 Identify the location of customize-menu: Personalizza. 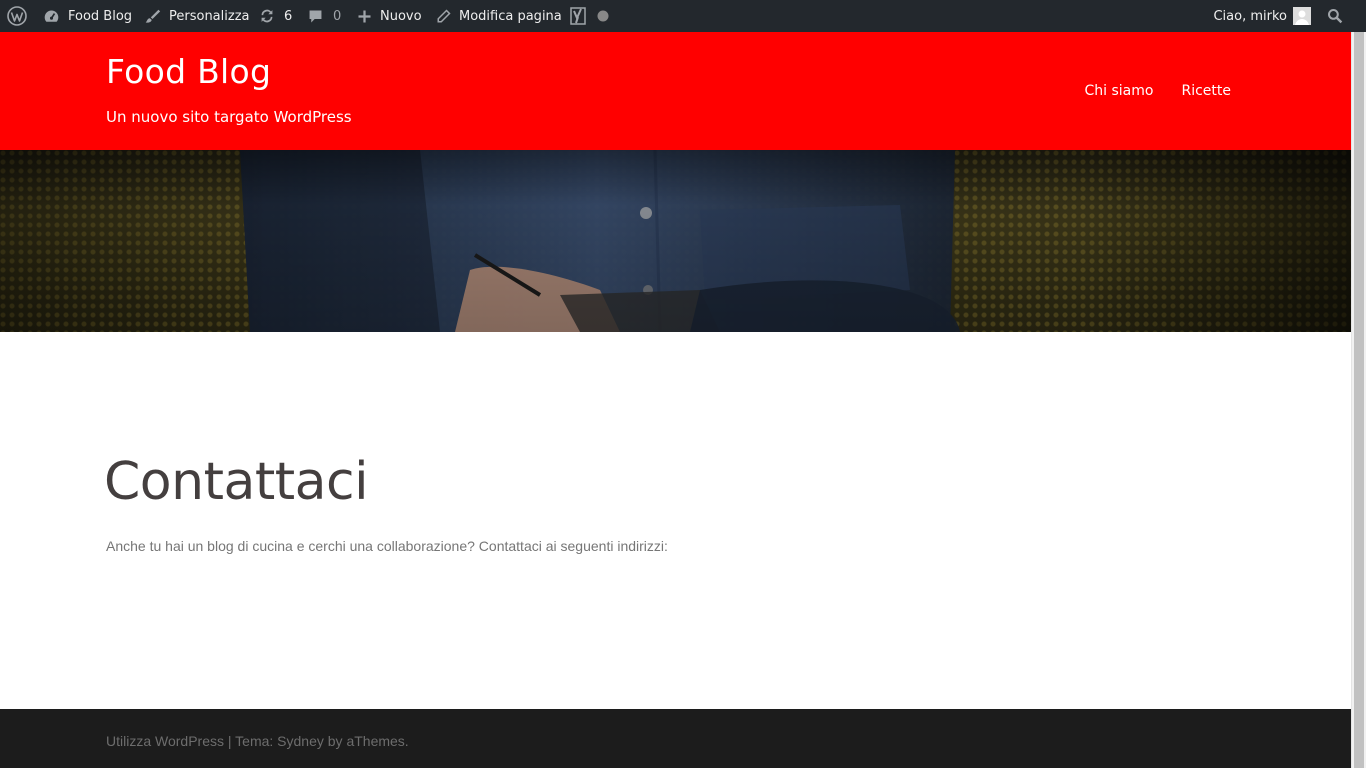
(197, 16).